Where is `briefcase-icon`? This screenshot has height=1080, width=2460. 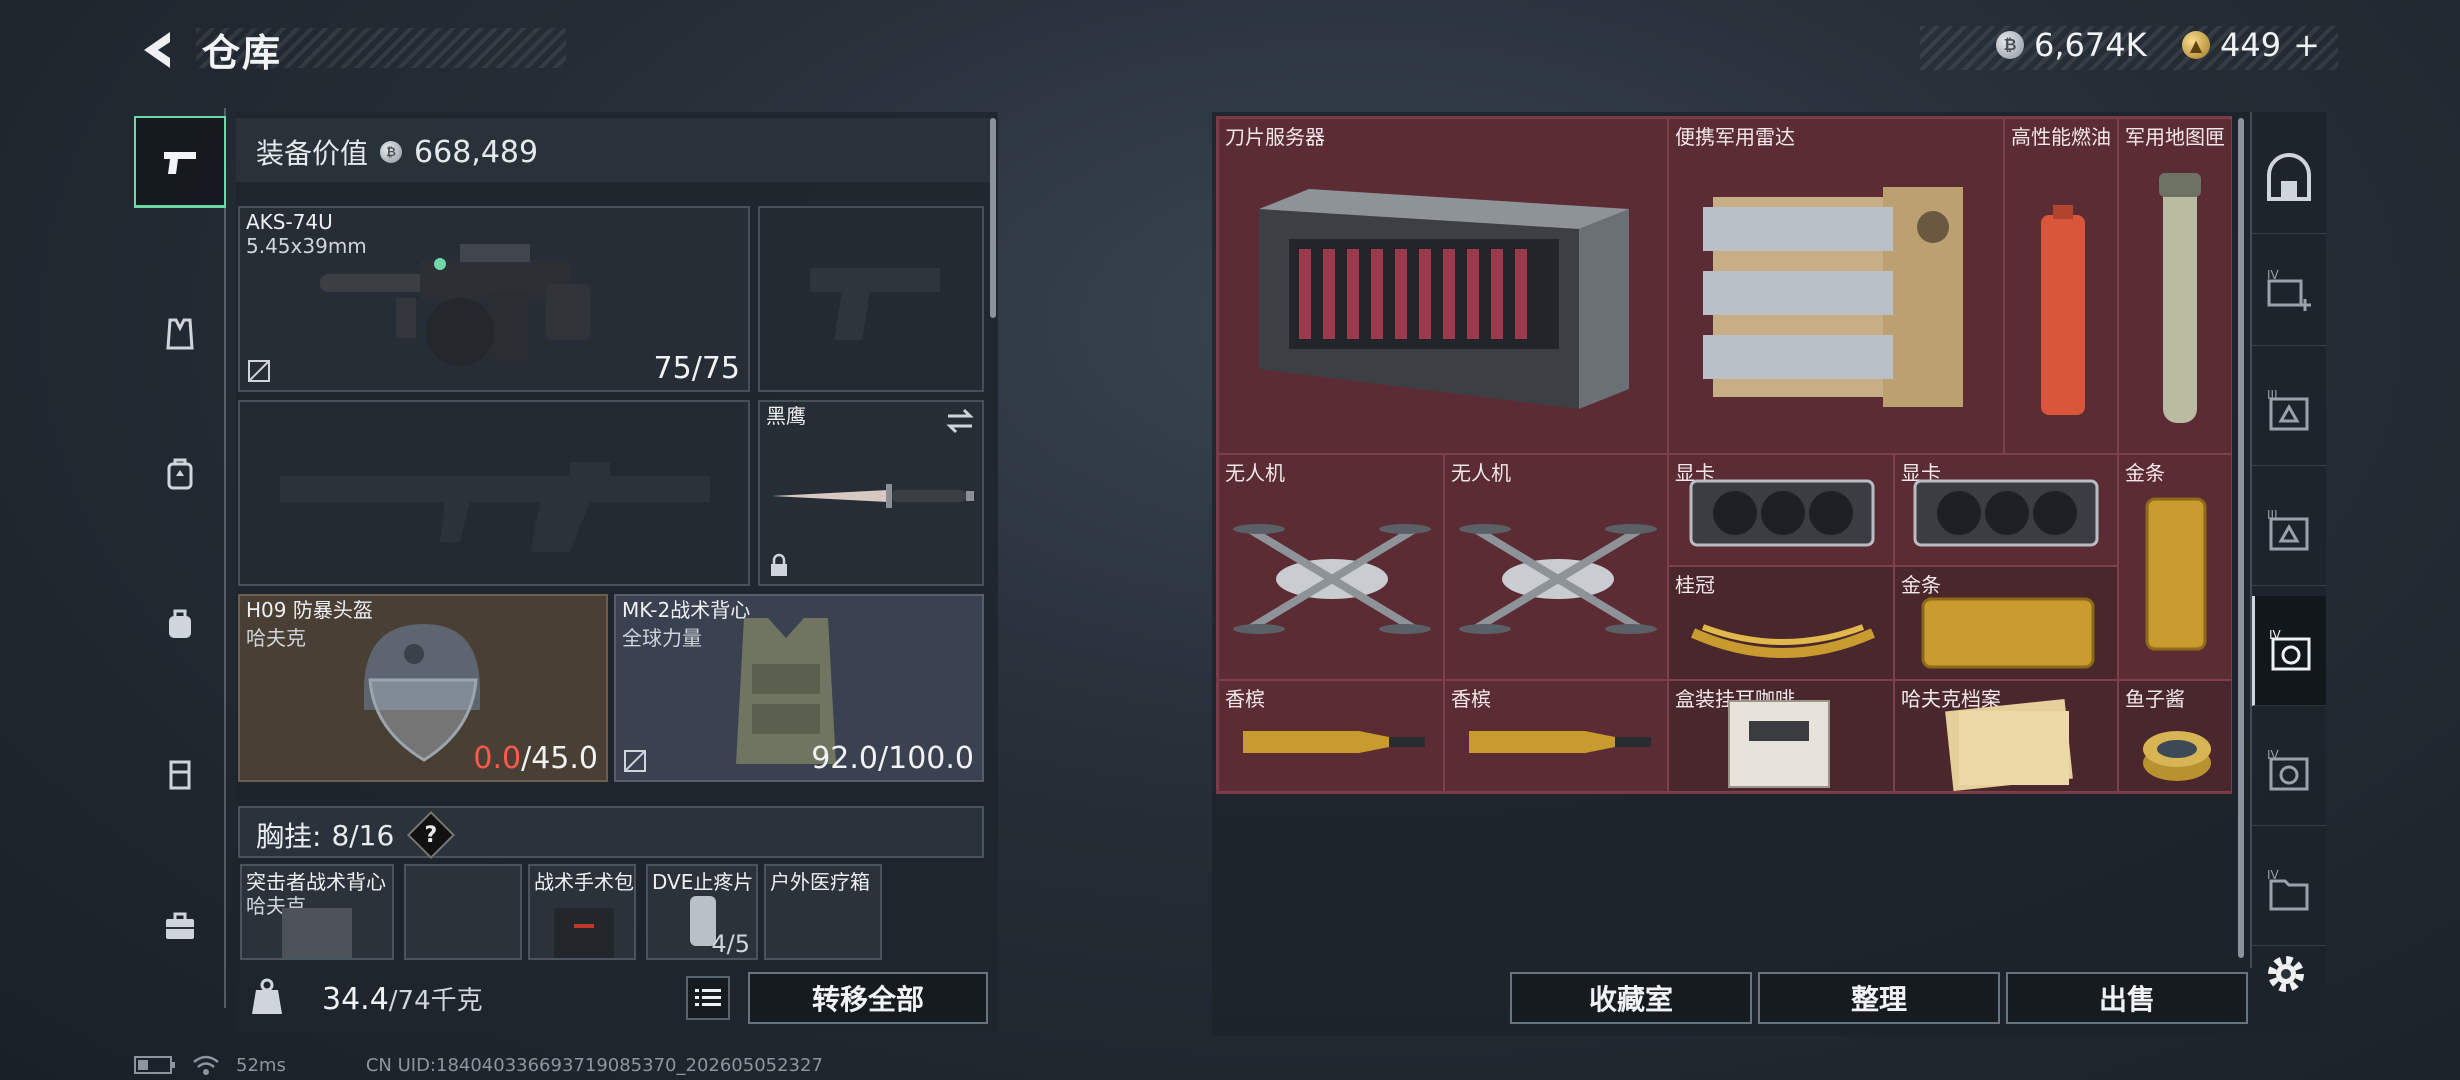 briefcase-icon is located at coordinates (180, 925).